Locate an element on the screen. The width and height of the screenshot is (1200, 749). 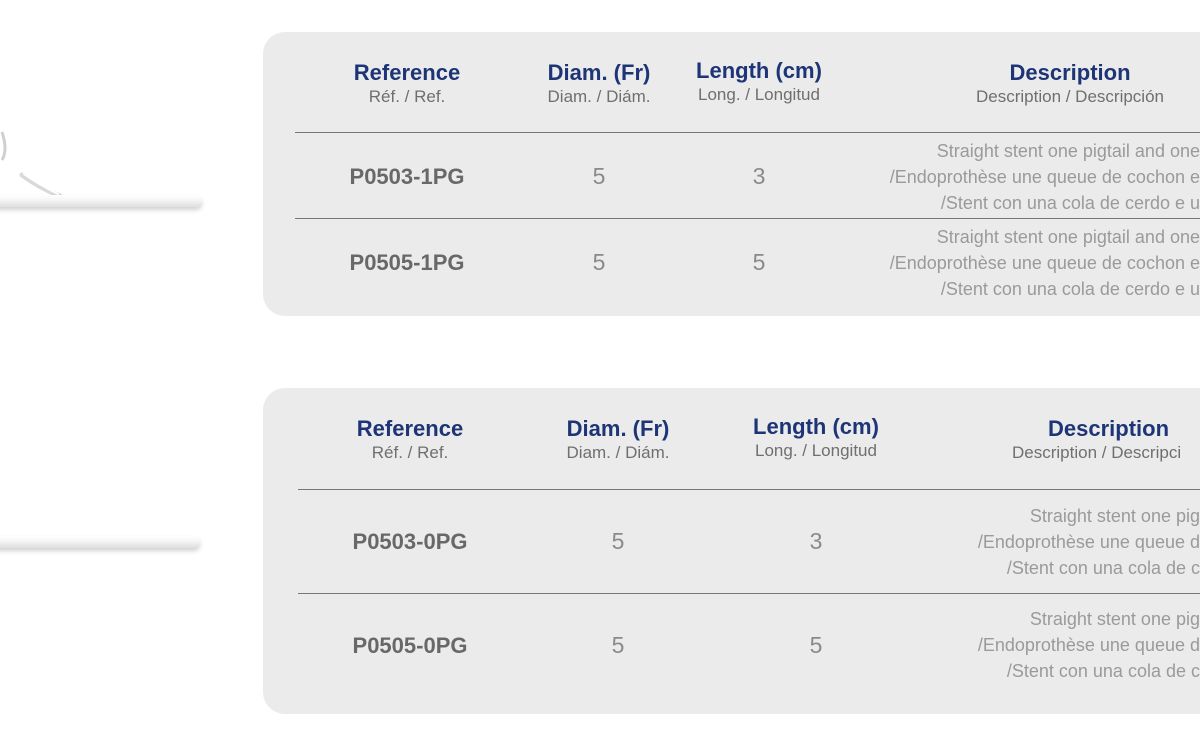
row-reference: P0505-0PG is located at coordinates (410, 645).